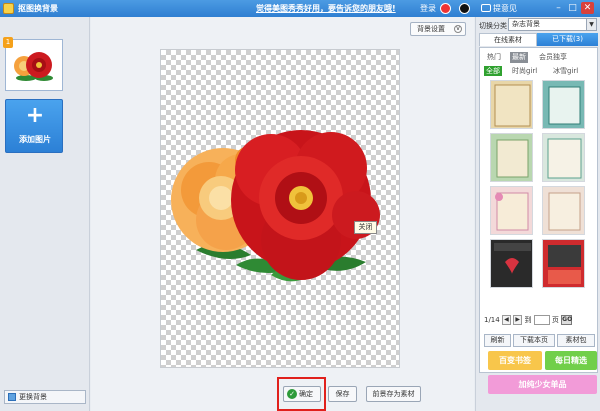 This screenshot has width=600, height=411. Describe the element at coordinates (541, 320) in the screenshot. I see `page-number-input` at that location.